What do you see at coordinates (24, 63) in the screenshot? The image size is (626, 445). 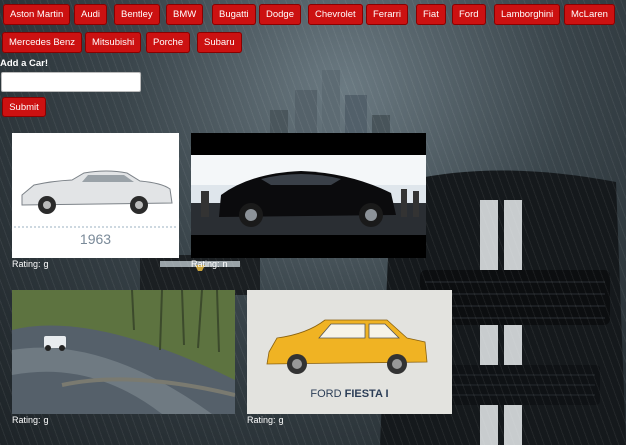 I see `add-car-label: Add a Car!` at bounding box center [24, 63].